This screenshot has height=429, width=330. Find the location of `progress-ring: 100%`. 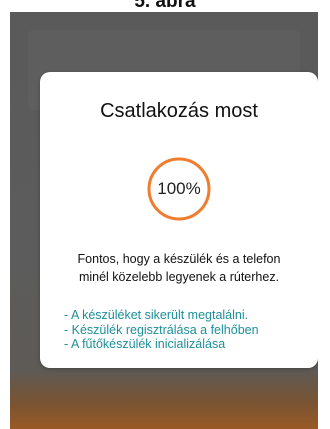

progress-ring: 100% is located at coordinates (179, 189).